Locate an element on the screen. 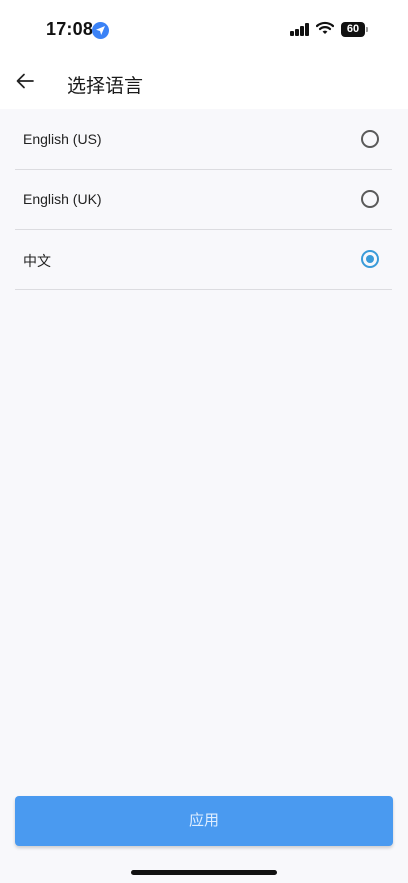 This screenshot has height=883, width=408. signal-icon is located at coordinates (300, 29).